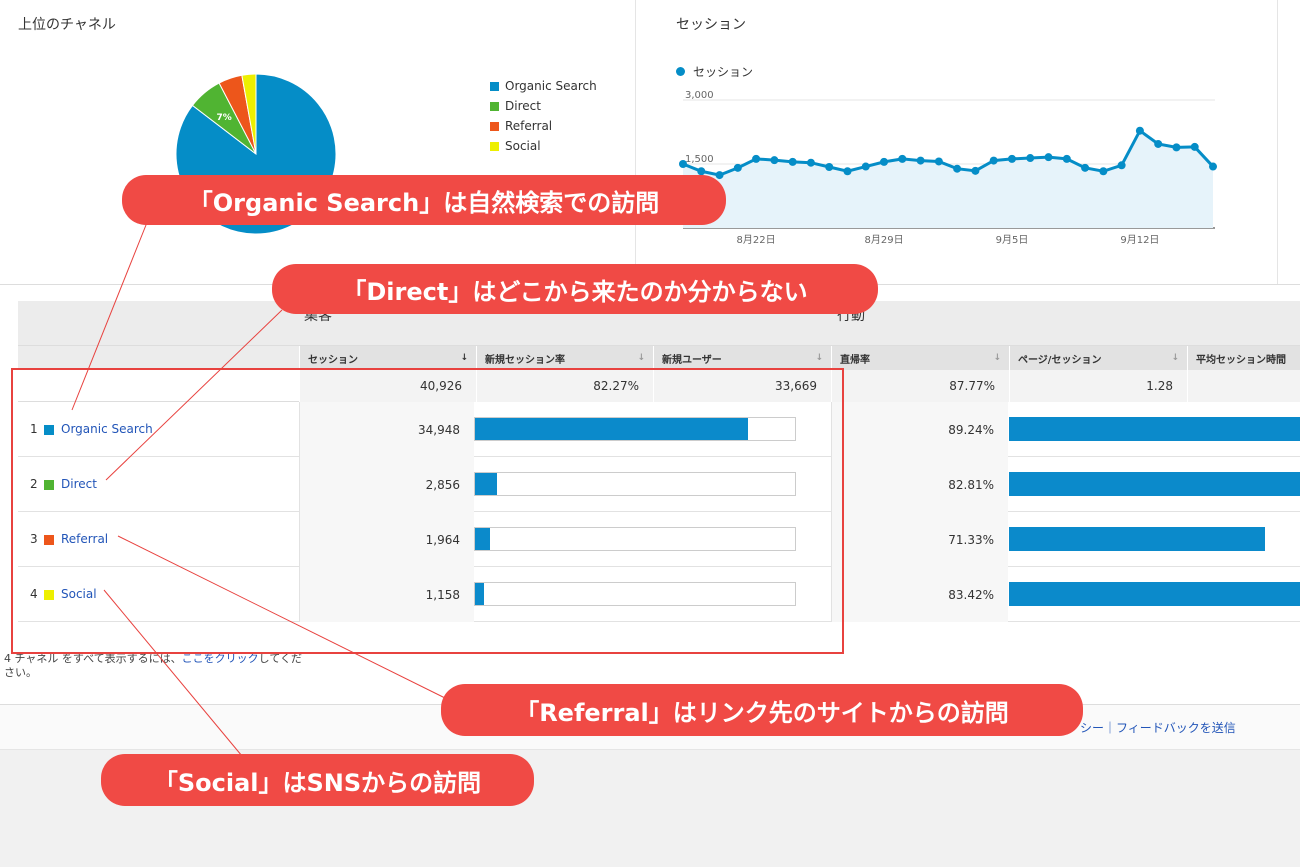  I want to click on col-label: セッション, so click(333, 360).